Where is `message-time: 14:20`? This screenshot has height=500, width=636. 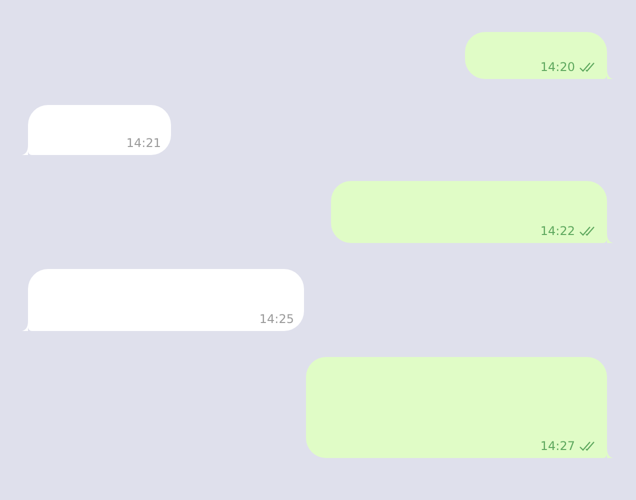 message-time: 14:20 is located at coordinates (557, 67).